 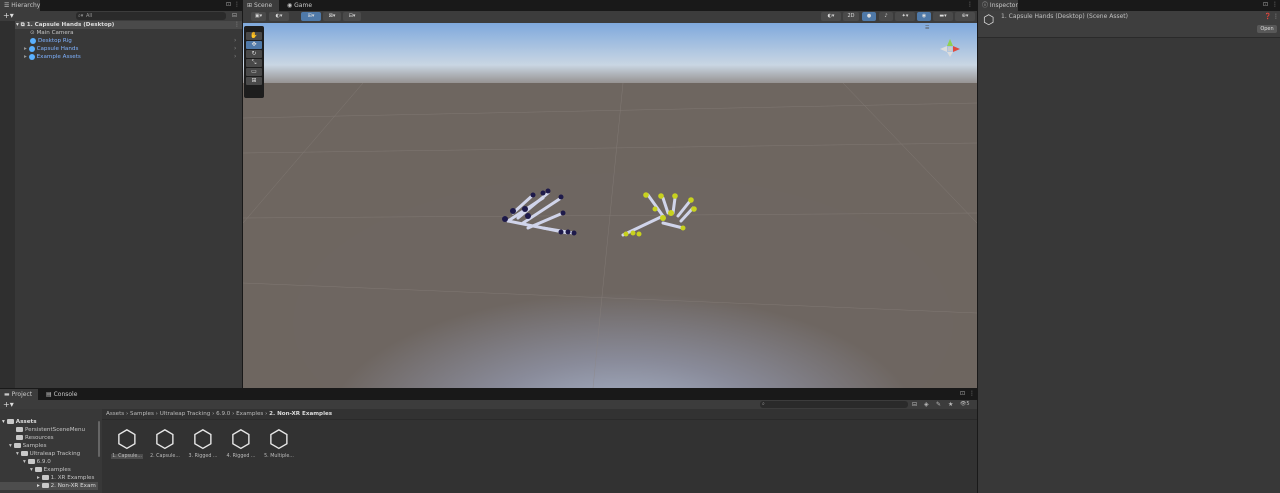 I want to click on tab-inspector-label: Inspector, so click(x=1003, y=5).